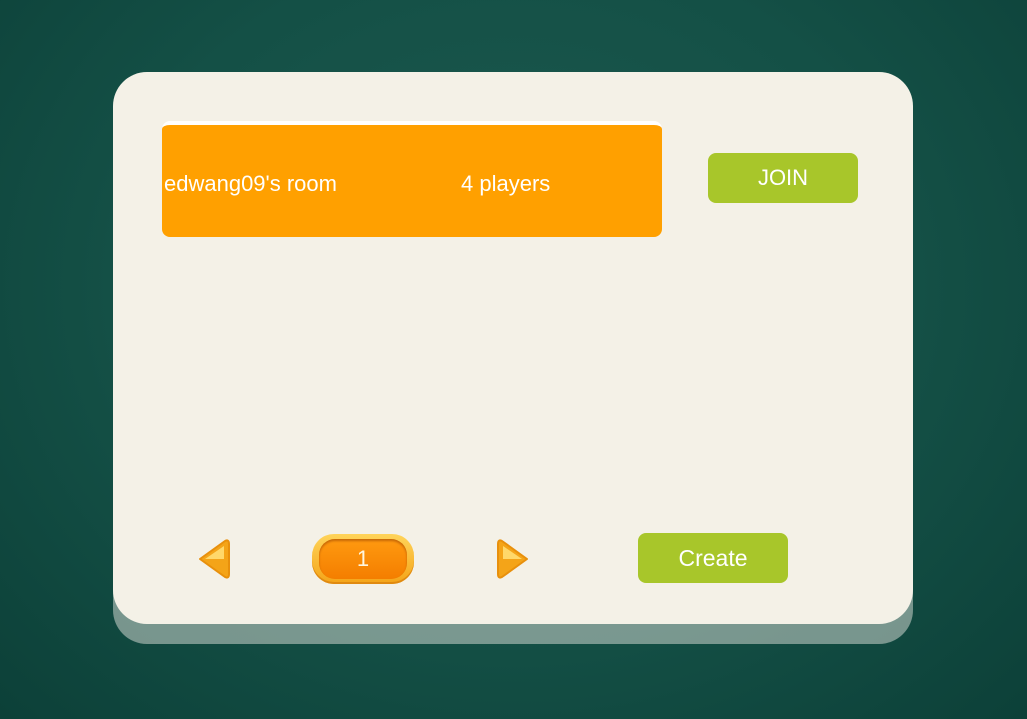 The height and width of the screenshot is (719, 1027). I want to click on next-page-button, so click(514, 559).